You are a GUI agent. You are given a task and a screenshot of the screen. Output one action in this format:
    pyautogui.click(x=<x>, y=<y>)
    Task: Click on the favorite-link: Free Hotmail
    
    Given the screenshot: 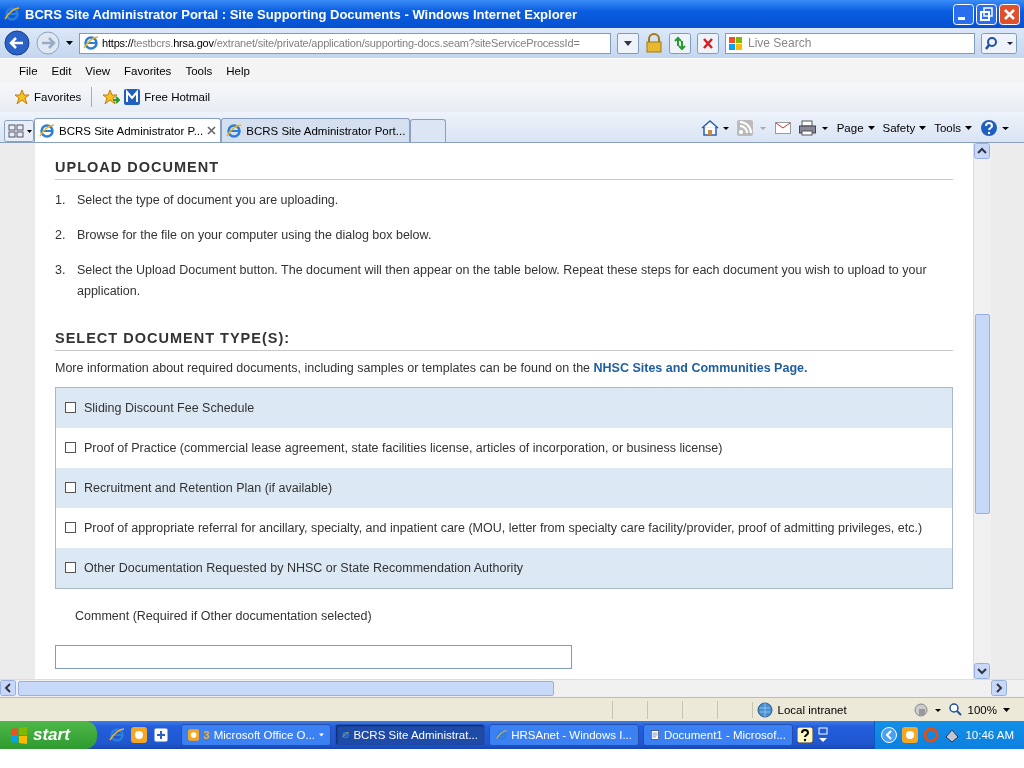 What is the action you would take?
    pyautogui.click(x=177, y=97)
    